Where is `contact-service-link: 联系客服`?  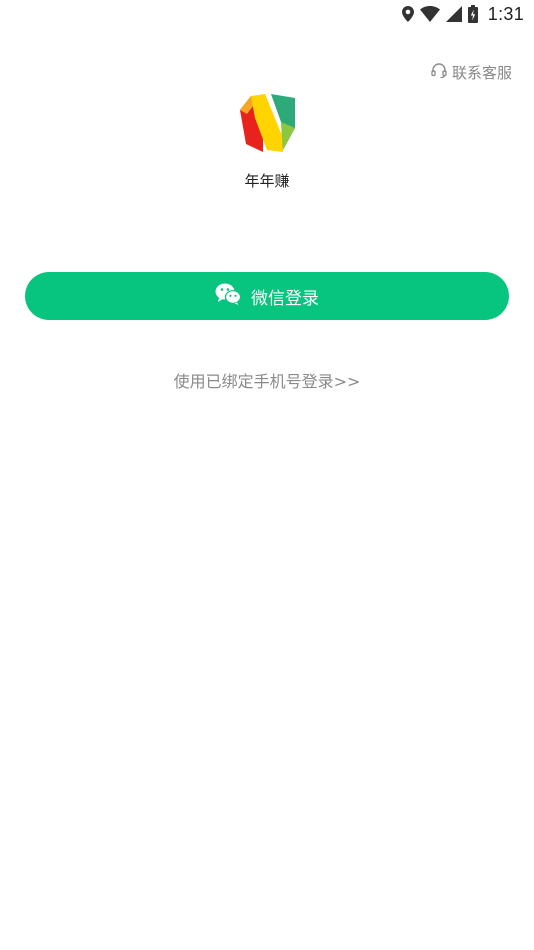
contact-service-link: 联系客服 is located at coordinates (471, 72).